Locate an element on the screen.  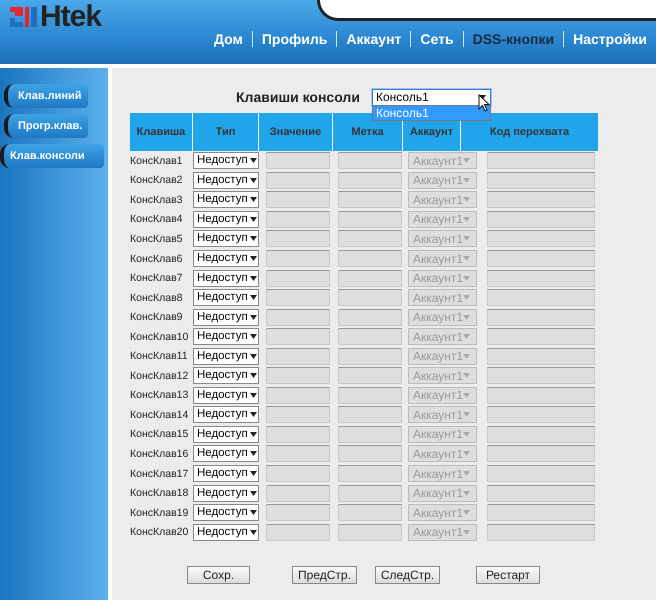
action-button: Рестарт is located at coordinates (508, 575).